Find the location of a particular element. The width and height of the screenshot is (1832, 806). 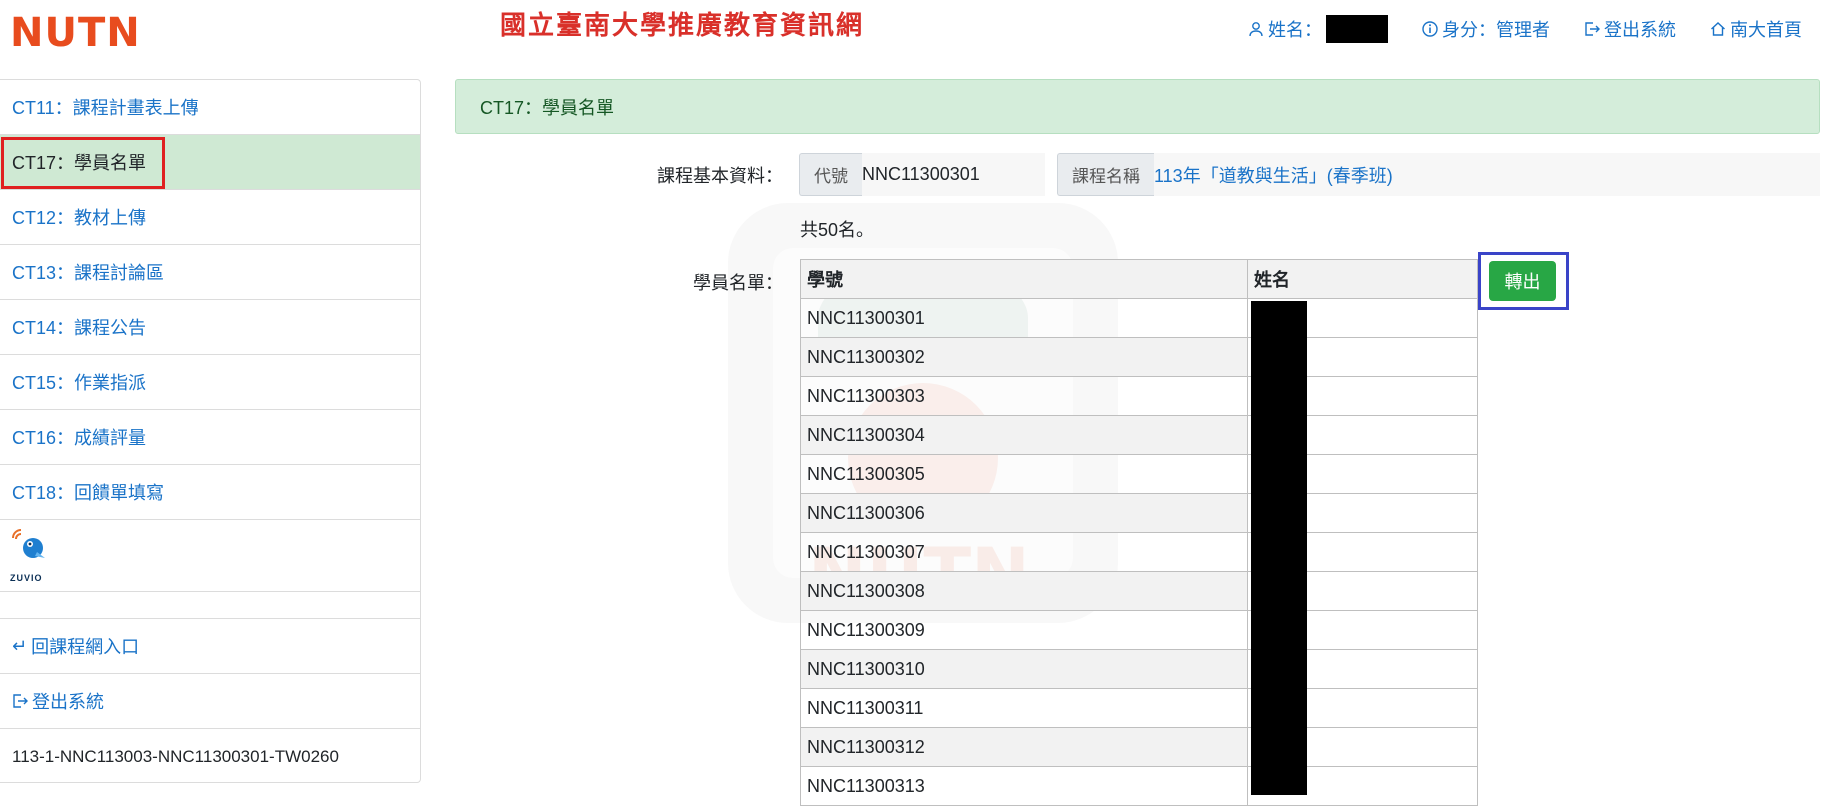

role-display: 身分：管理者 is located at coordinates (1486, 29).